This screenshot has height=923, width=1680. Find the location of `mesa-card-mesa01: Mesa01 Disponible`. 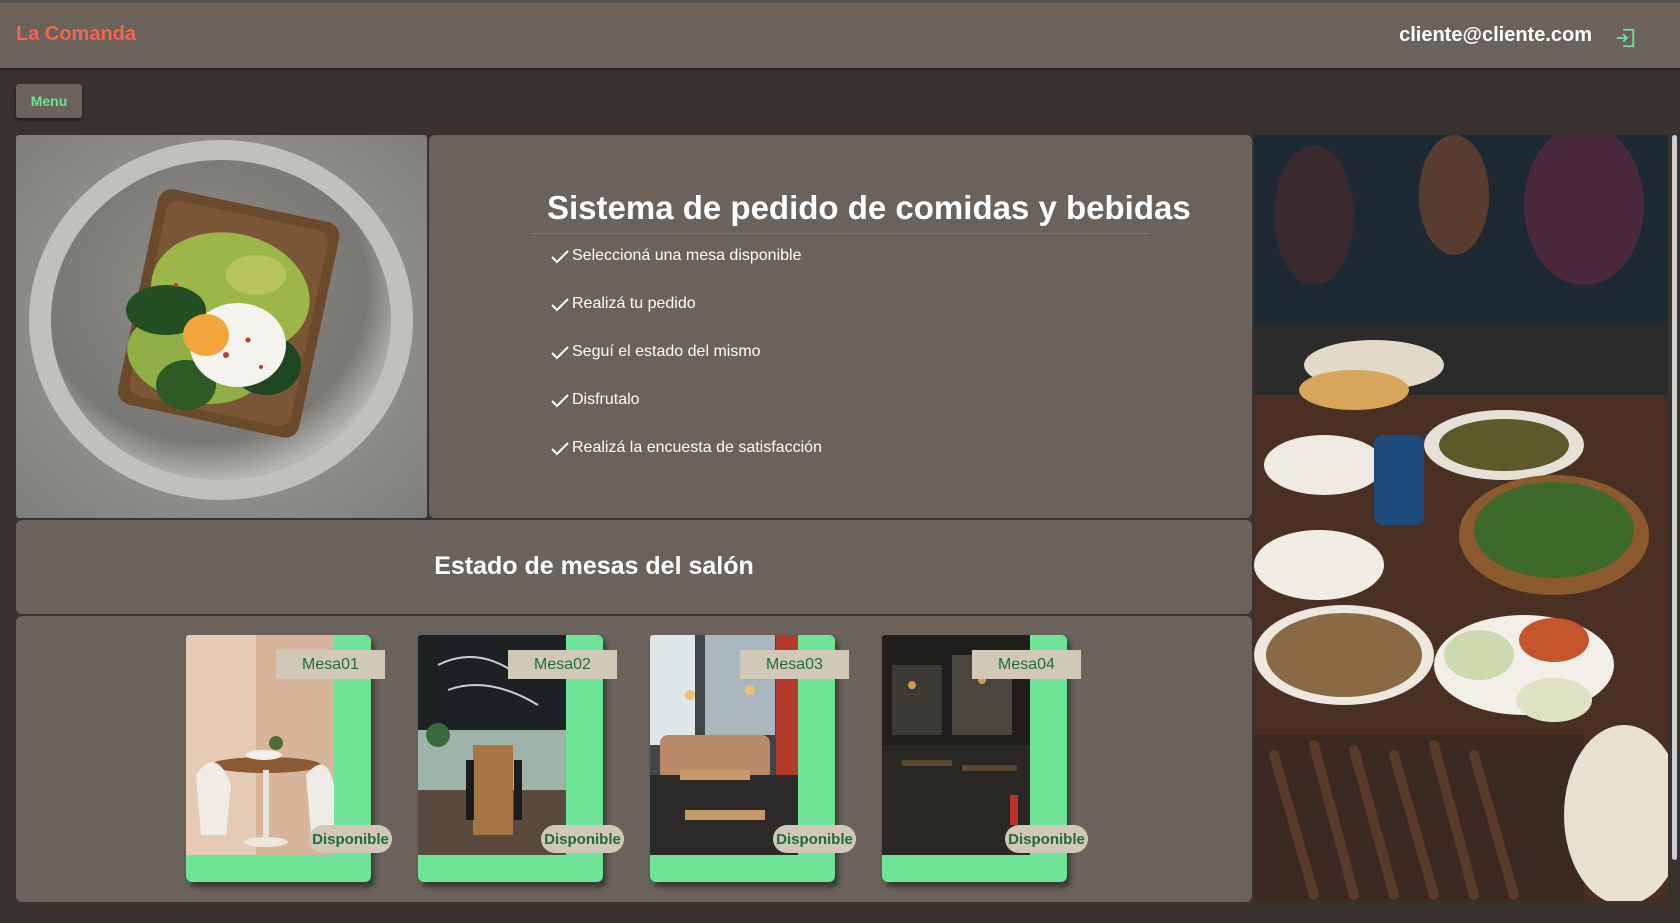

mesa-card-mesa01: Mesa01 Disponible is located at coordinates (289, 758).